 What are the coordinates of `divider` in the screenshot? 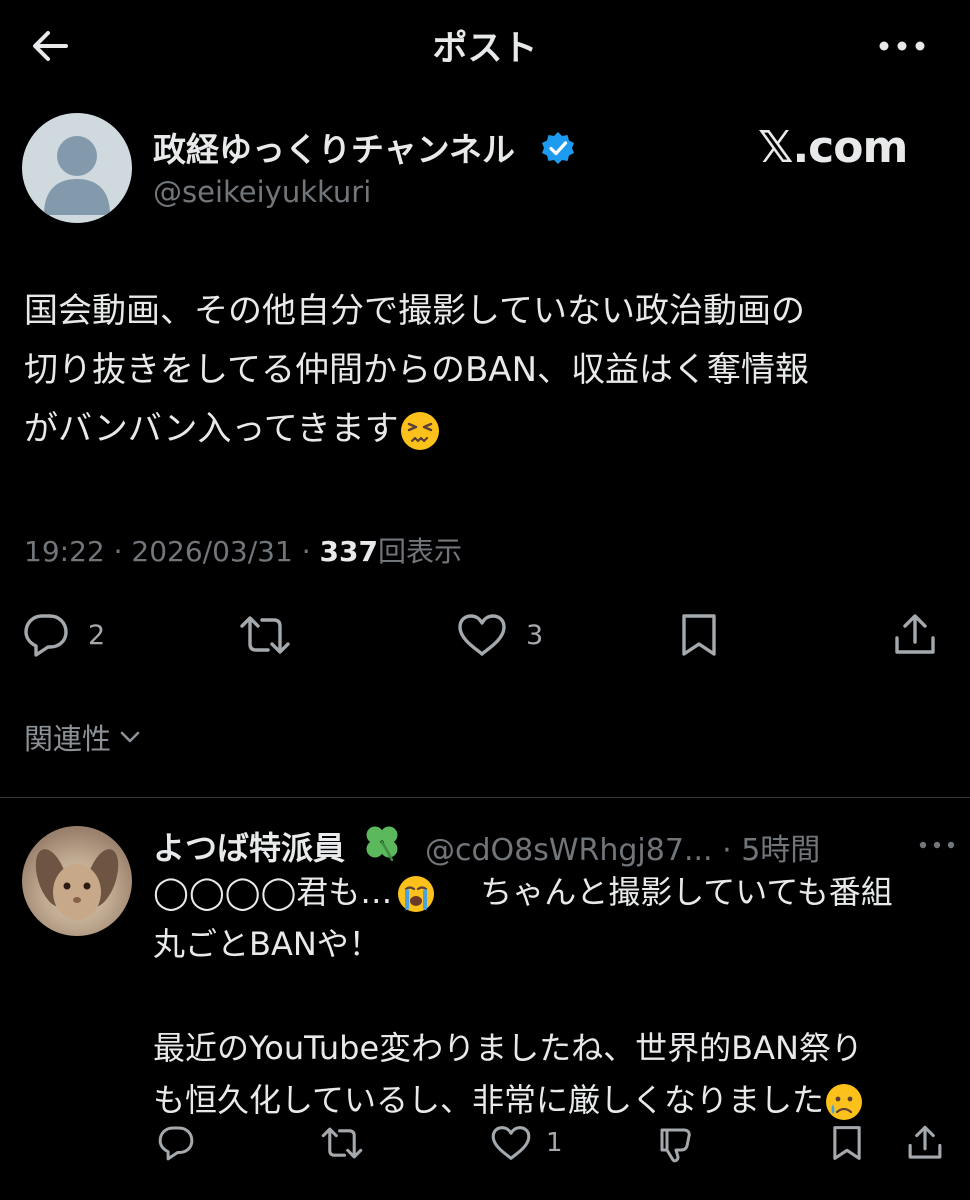 It's located at (485, 797).